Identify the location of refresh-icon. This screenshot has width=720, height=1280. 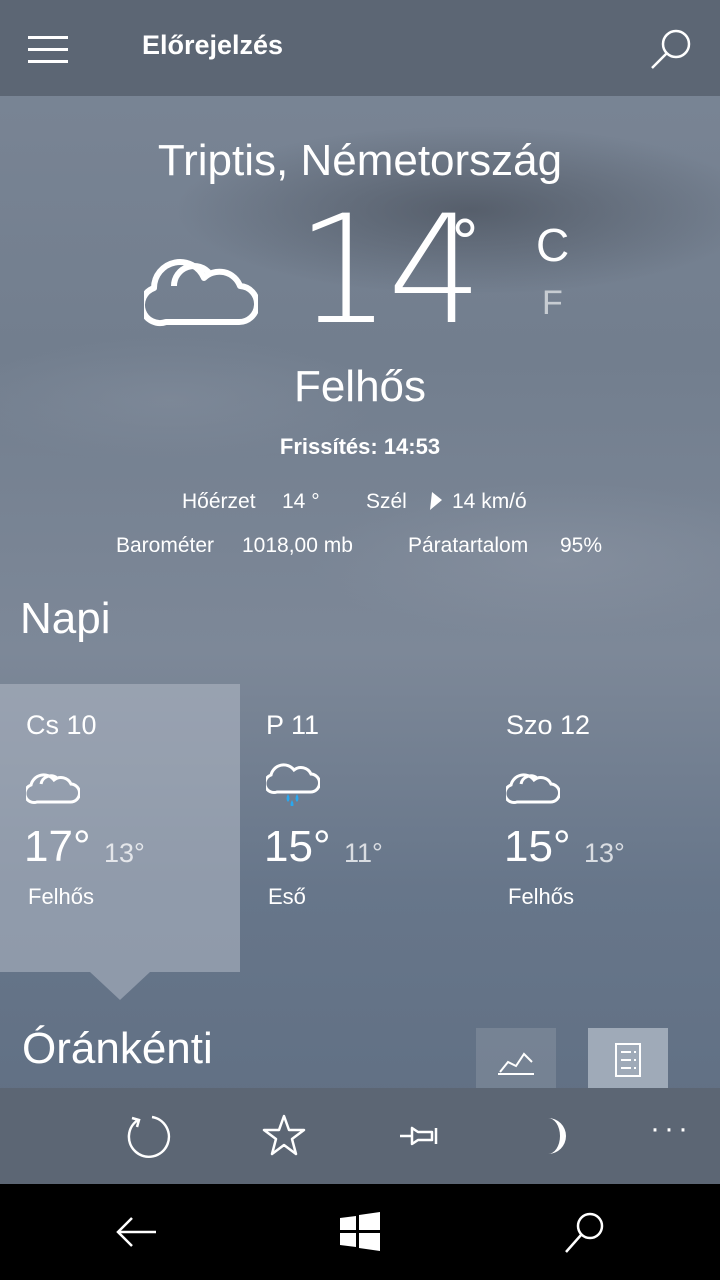
(148, 1136).